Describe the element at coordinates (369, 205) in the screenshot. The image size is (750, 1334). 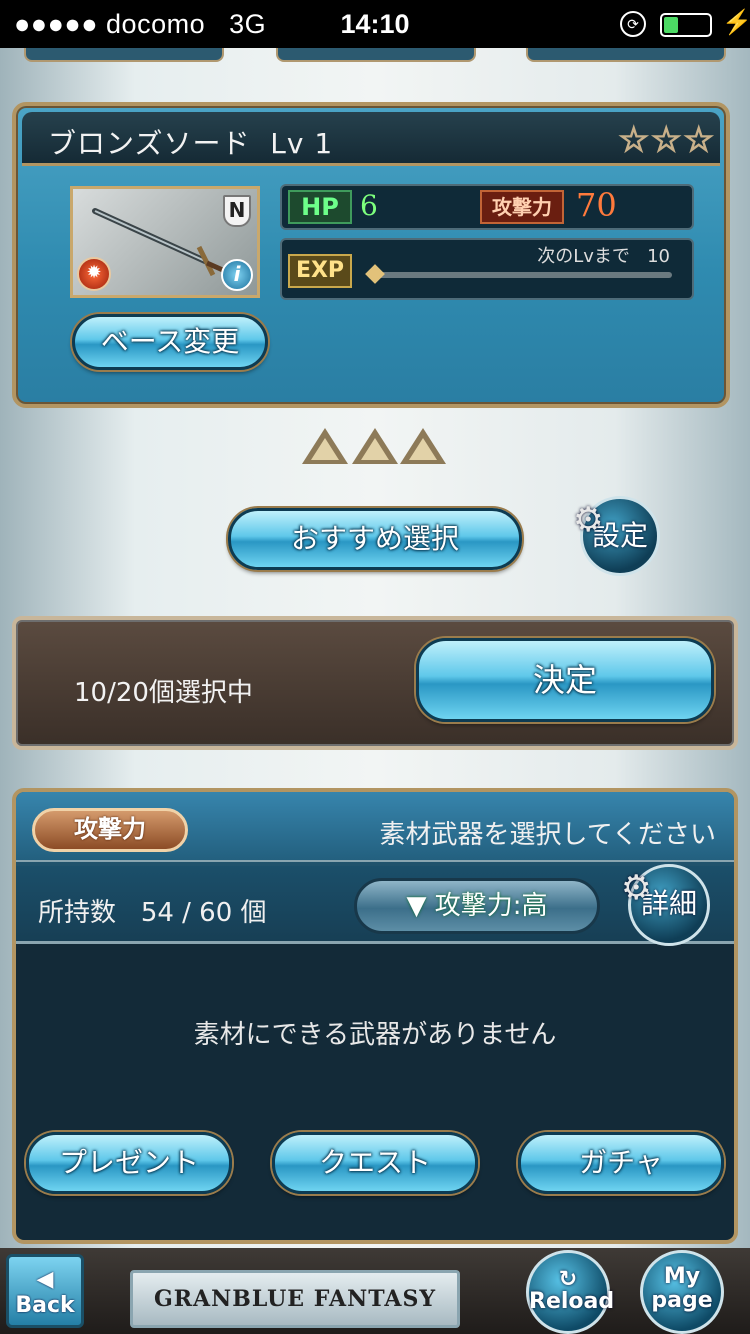
I see `hp-value: 6` at that location.